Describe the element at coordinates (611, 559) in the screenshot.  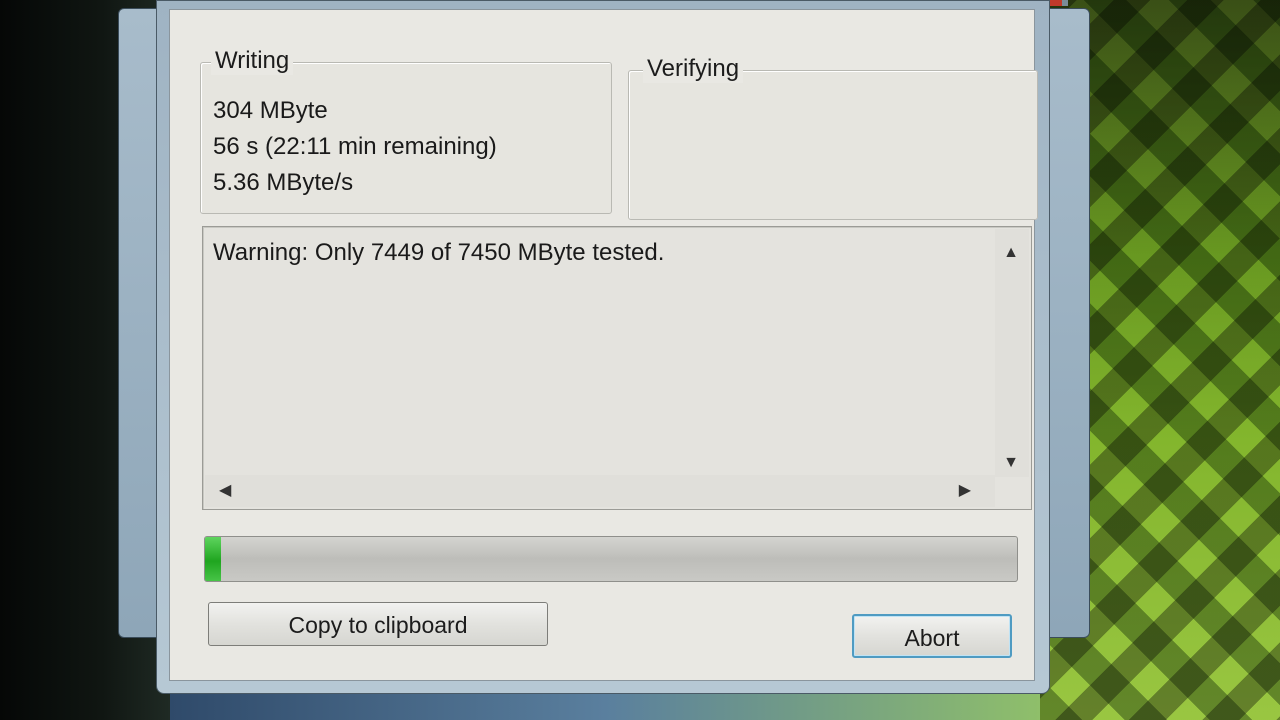
I see `progress-bar` at that location.